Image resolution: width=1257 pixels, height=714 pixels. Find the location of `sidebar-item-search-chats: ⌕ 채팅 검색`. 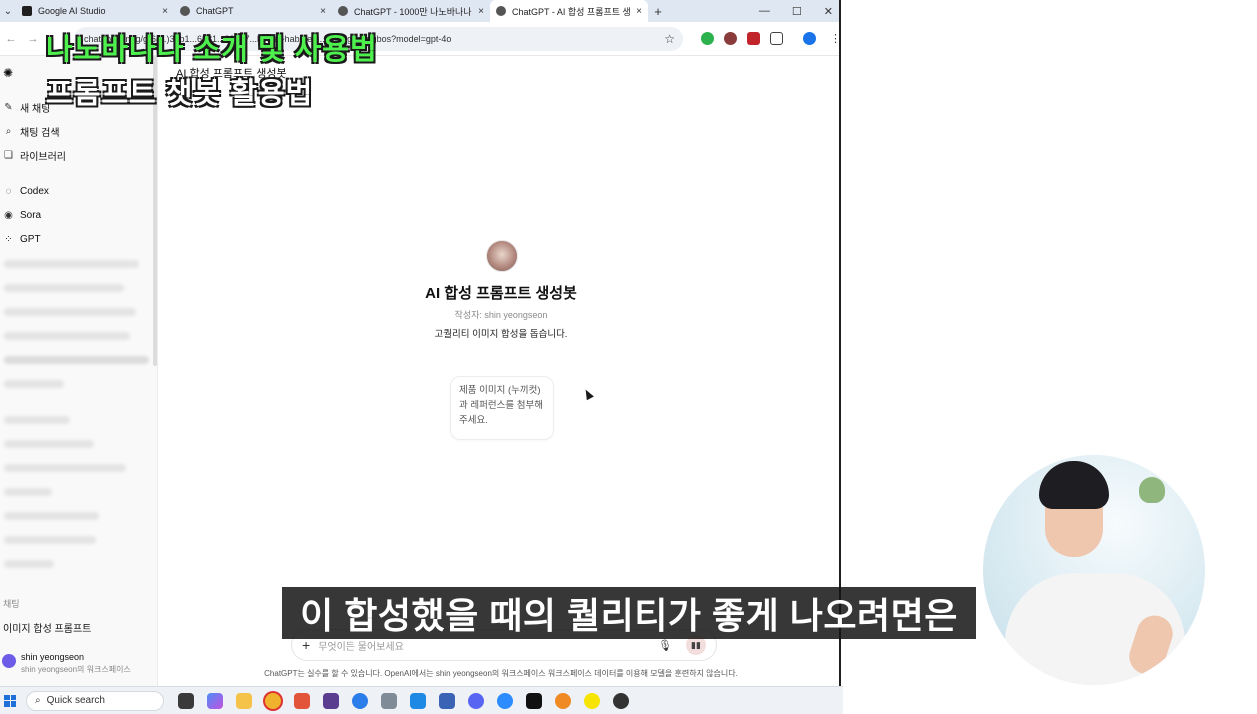

sidebar-item-search-chats: ⌕ 채팅 검색 is located at coordinates (31, 131).